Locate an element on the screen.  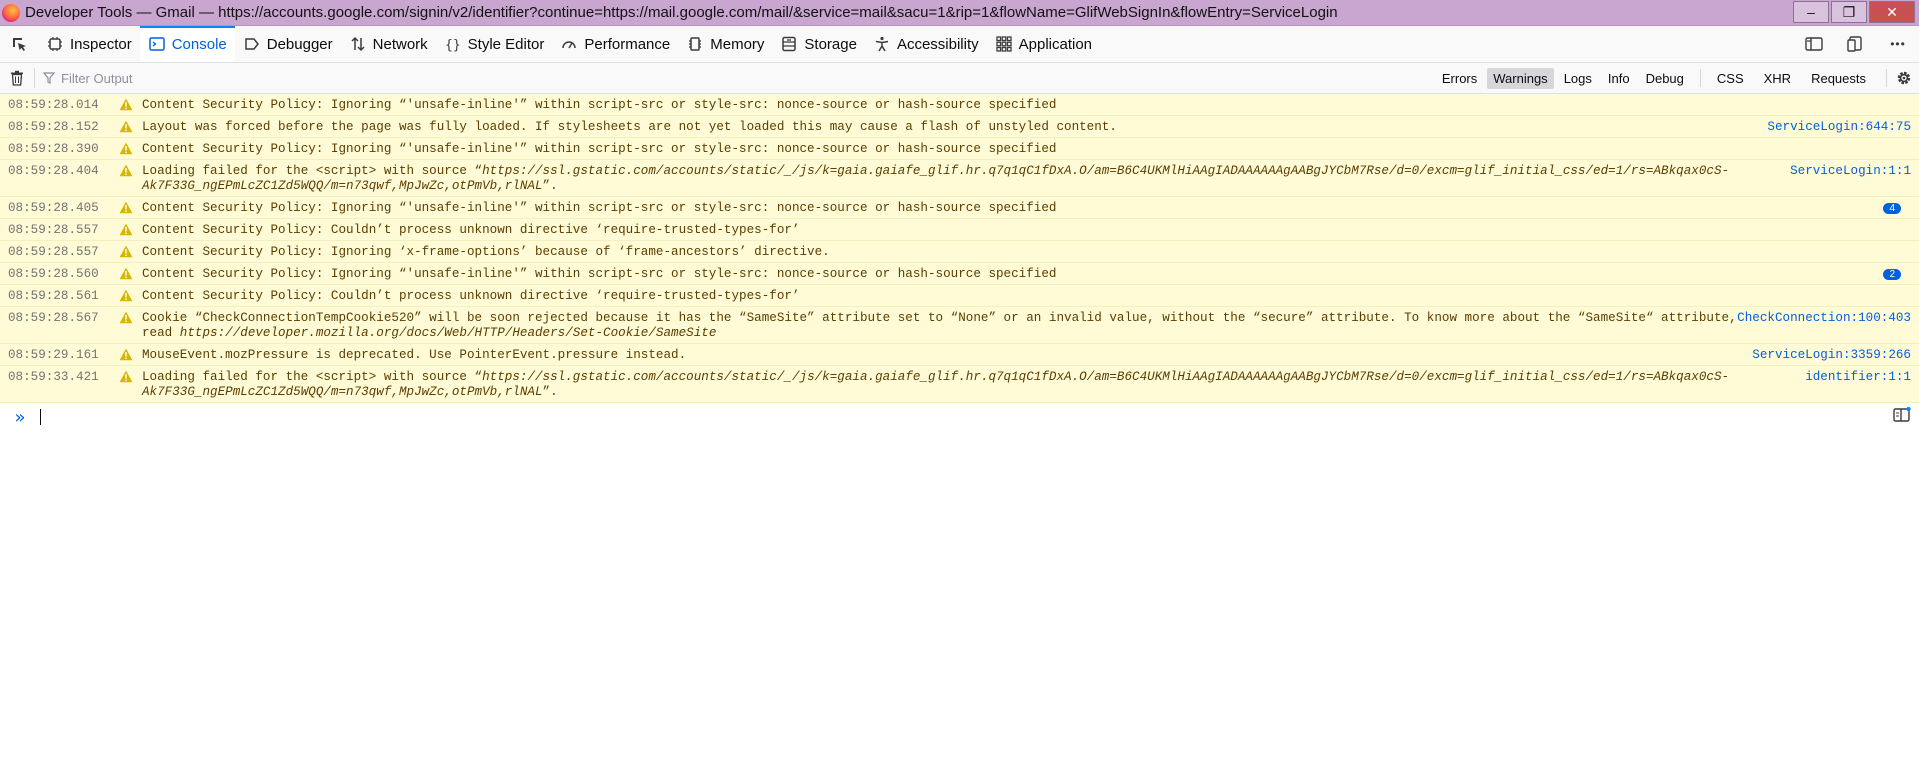
filter-css-button: CSS is located at coordinates (1730, 78).